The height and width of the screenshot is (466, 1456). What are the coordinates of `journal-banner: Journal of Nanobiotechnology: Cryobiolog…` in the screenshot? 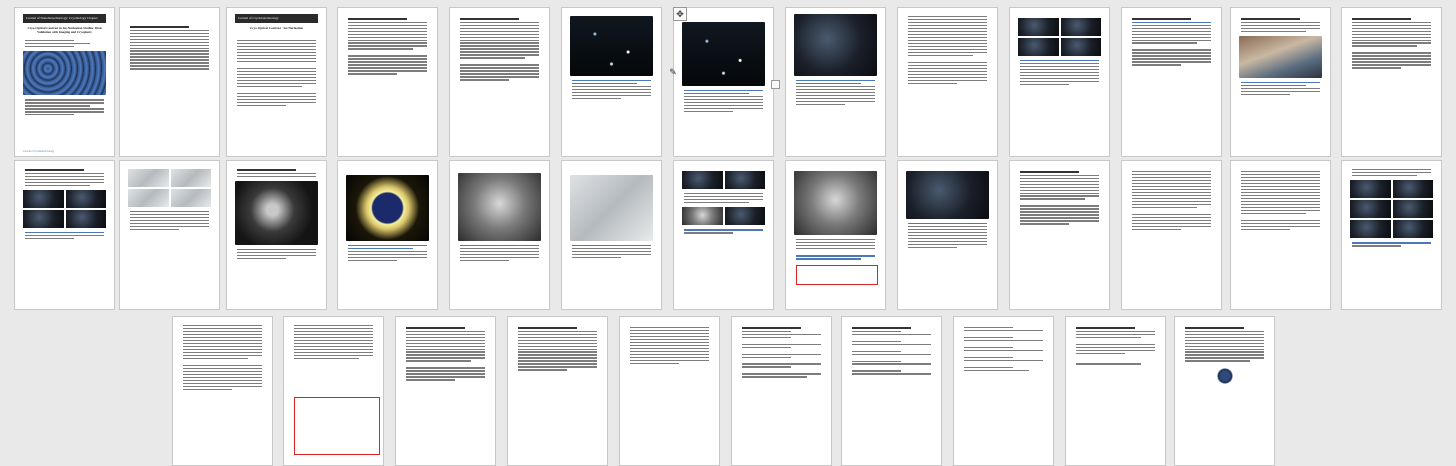 It's located at (64, 18).